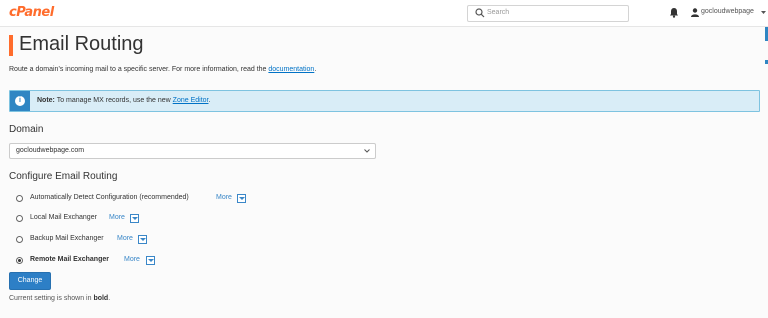 This screenshot has height=318, width=768. I want to click on routing-heading: Configure Email Routing, so click(63, 176).